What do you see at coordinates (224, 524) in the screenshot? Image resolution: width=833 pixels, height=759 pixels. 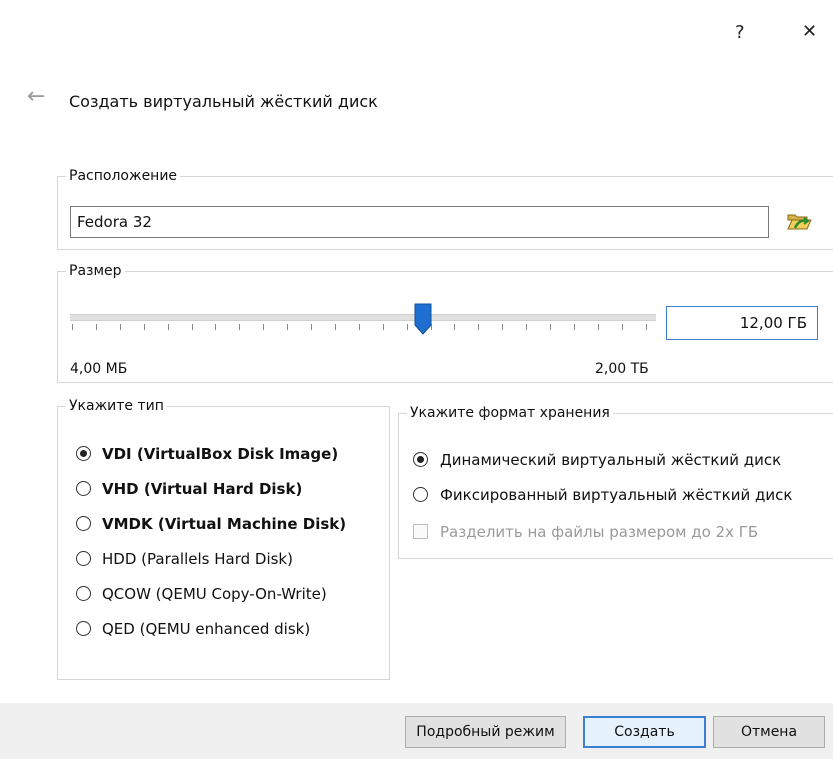 I see `disk-type-label: VMDK (Virtual Machine Disk)` at bounding box center [224, 524].